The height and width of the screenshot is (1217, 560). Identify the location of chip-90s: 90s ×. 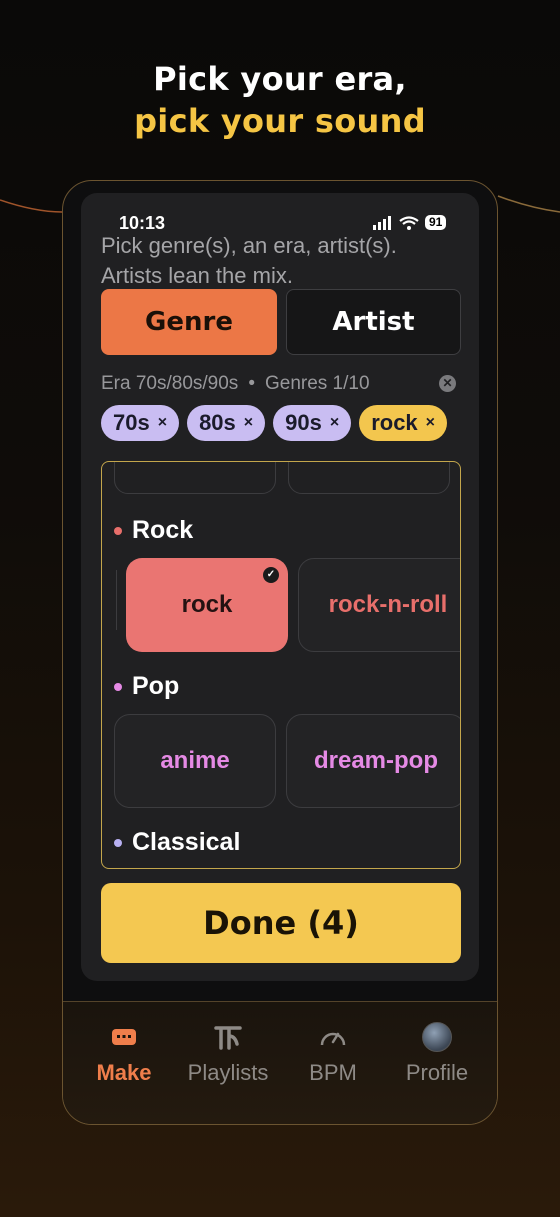
(312, 423).